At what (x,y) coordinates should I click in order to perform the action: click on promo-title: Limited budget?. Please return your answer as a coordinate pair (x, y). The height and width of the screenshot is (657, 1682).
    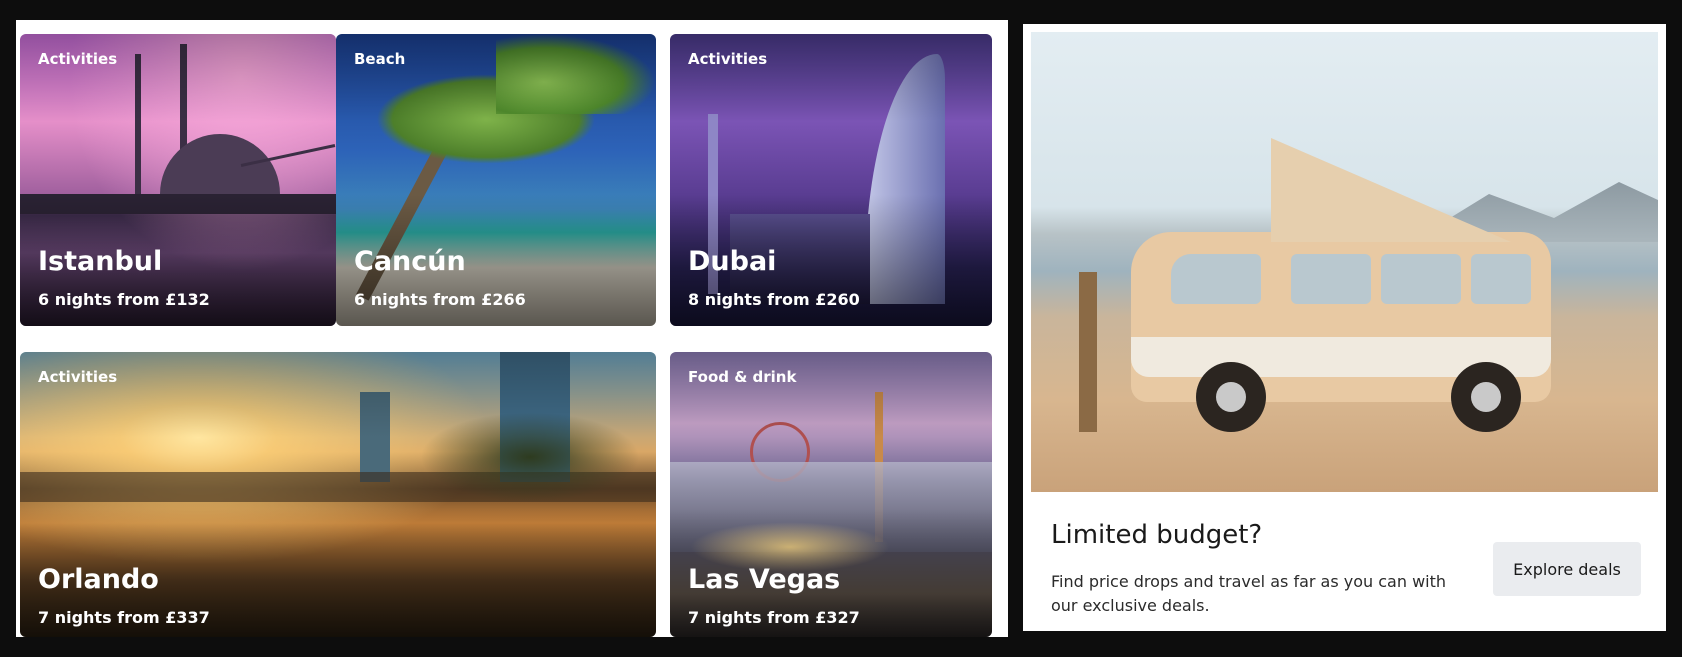
    Looking at the image, I should click on (1157, 535).